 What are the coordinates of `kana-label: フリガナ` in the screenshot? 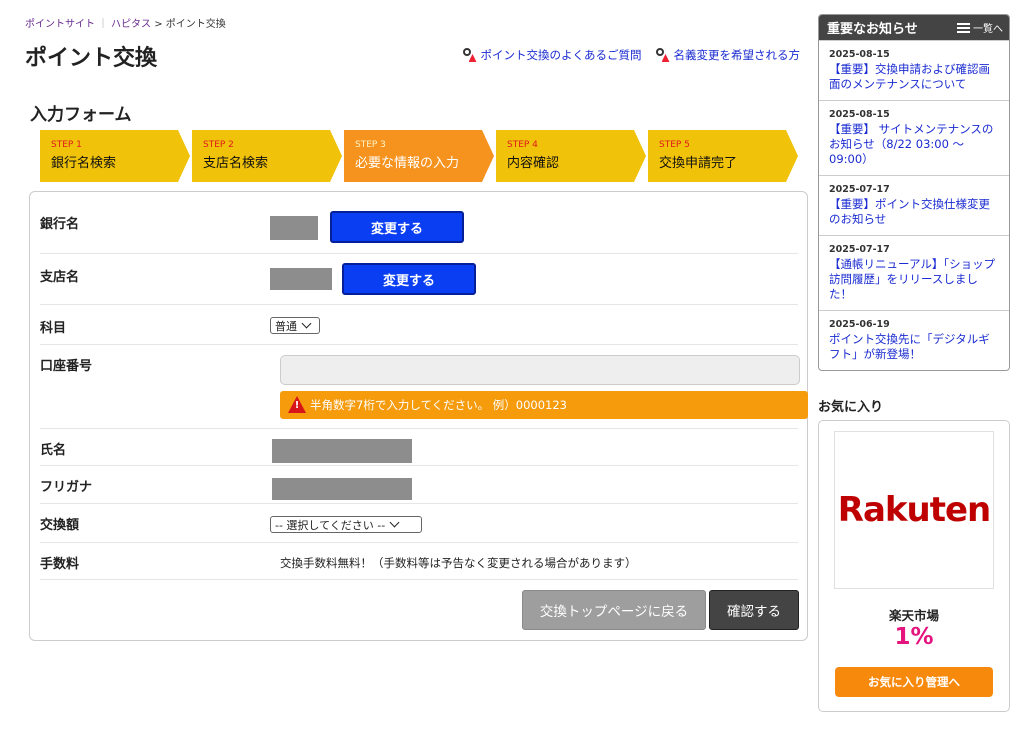 It's located at (66, 487).